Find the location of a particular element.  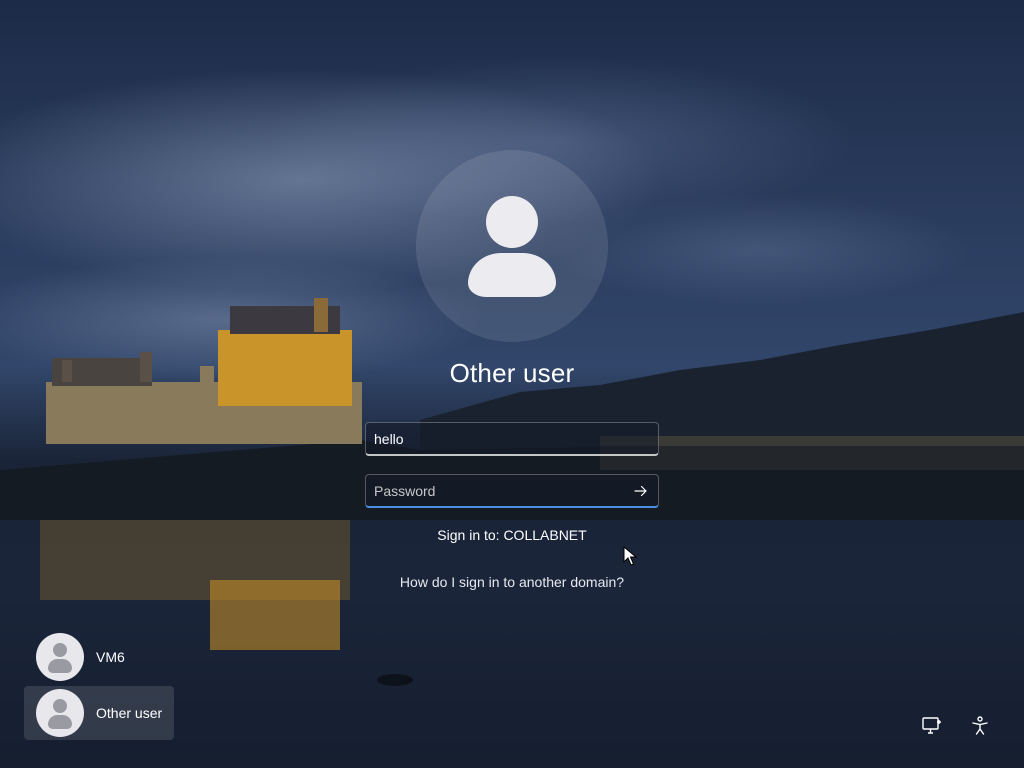

other-domain-help-link: How do I sign in to another domain? is located at coordinates (512, 582).